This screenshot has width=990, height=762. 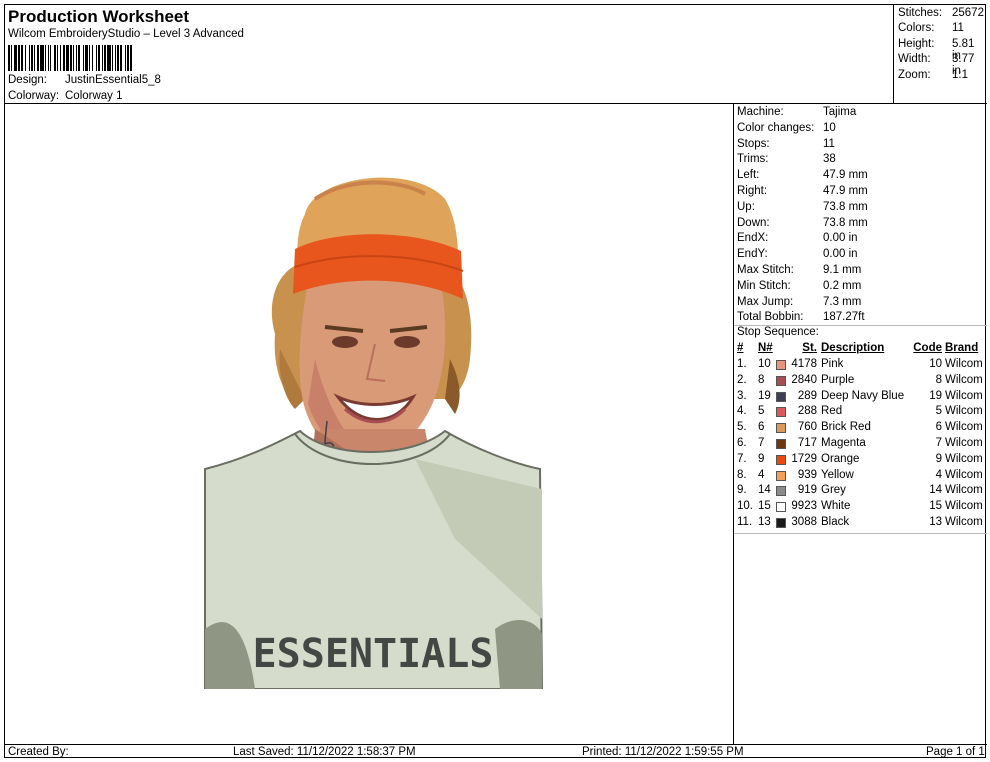 What do you see at coordinates (860, 364) in the screenshot?
I see `stop-sequence-row: 1. 10 4178 Pink 10 Wilcom` at bounding box center [860, 364].